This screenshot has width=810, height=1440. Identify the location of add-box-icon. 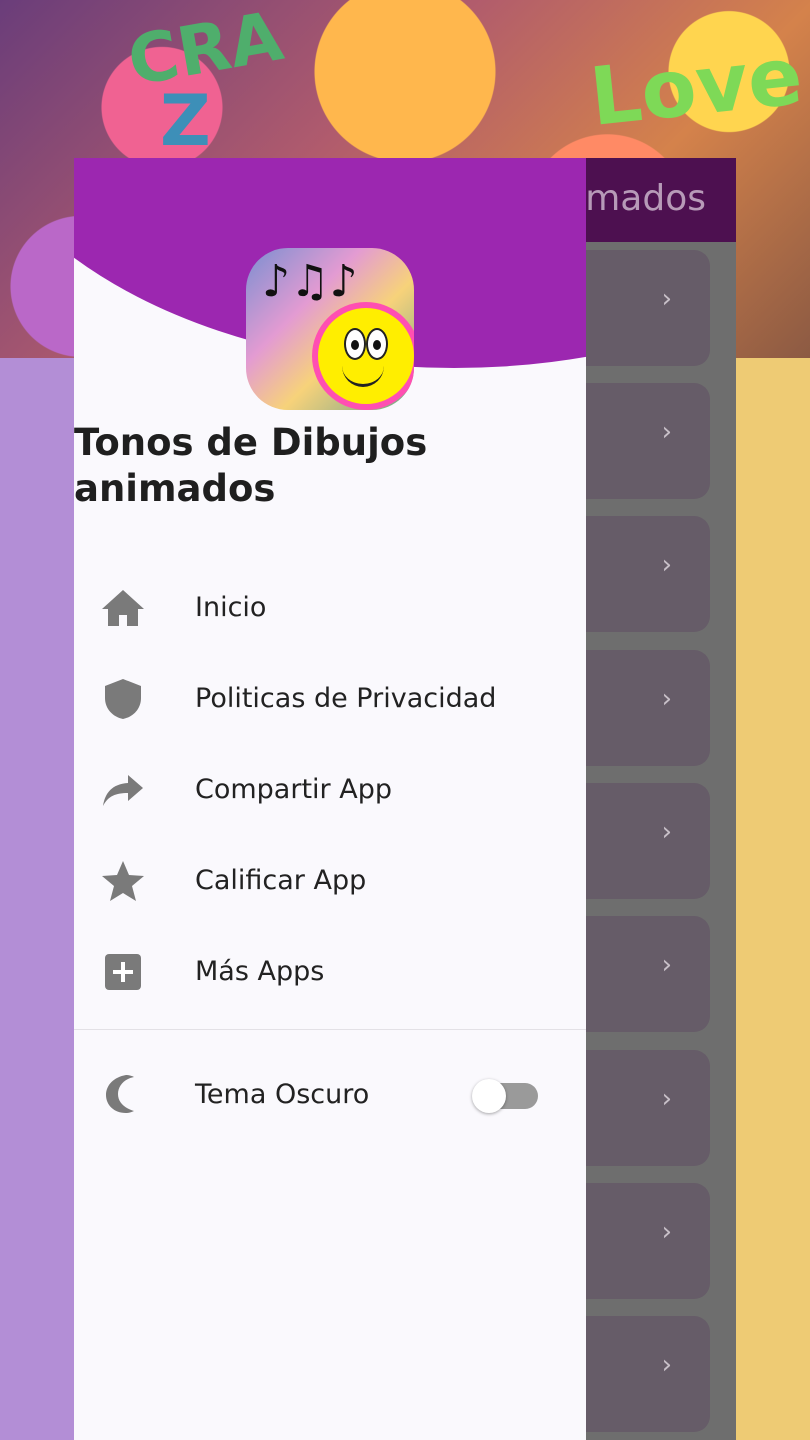
(123, 972).